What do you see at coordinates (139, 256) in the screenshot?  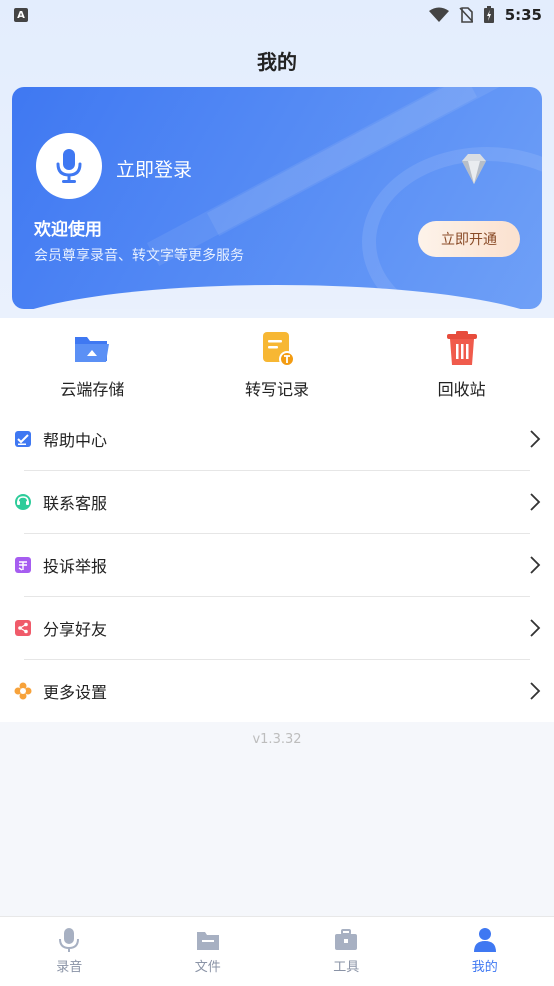 I see `welcome-subtitle: 会员尊享录音、转文字等更多服务` at bounding box center [139, 256].